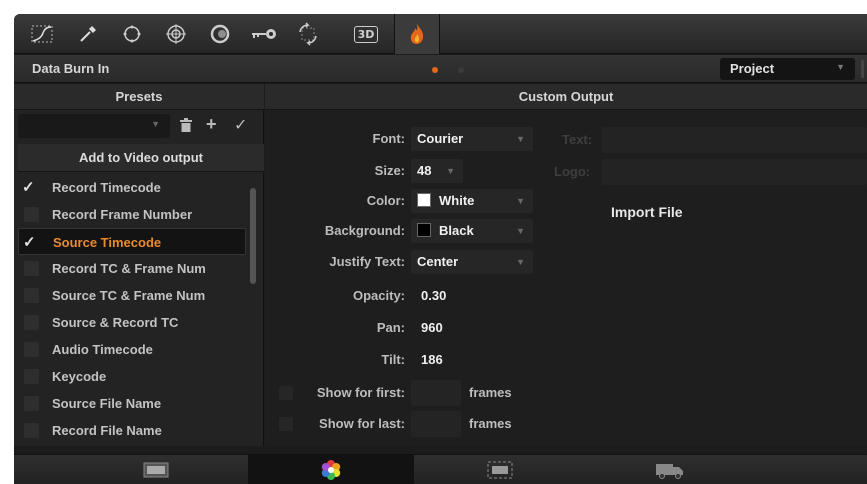 This screenshot has height=484, width=867. I want to click on stereo-3d-icon: 3D, so click(366, 34).